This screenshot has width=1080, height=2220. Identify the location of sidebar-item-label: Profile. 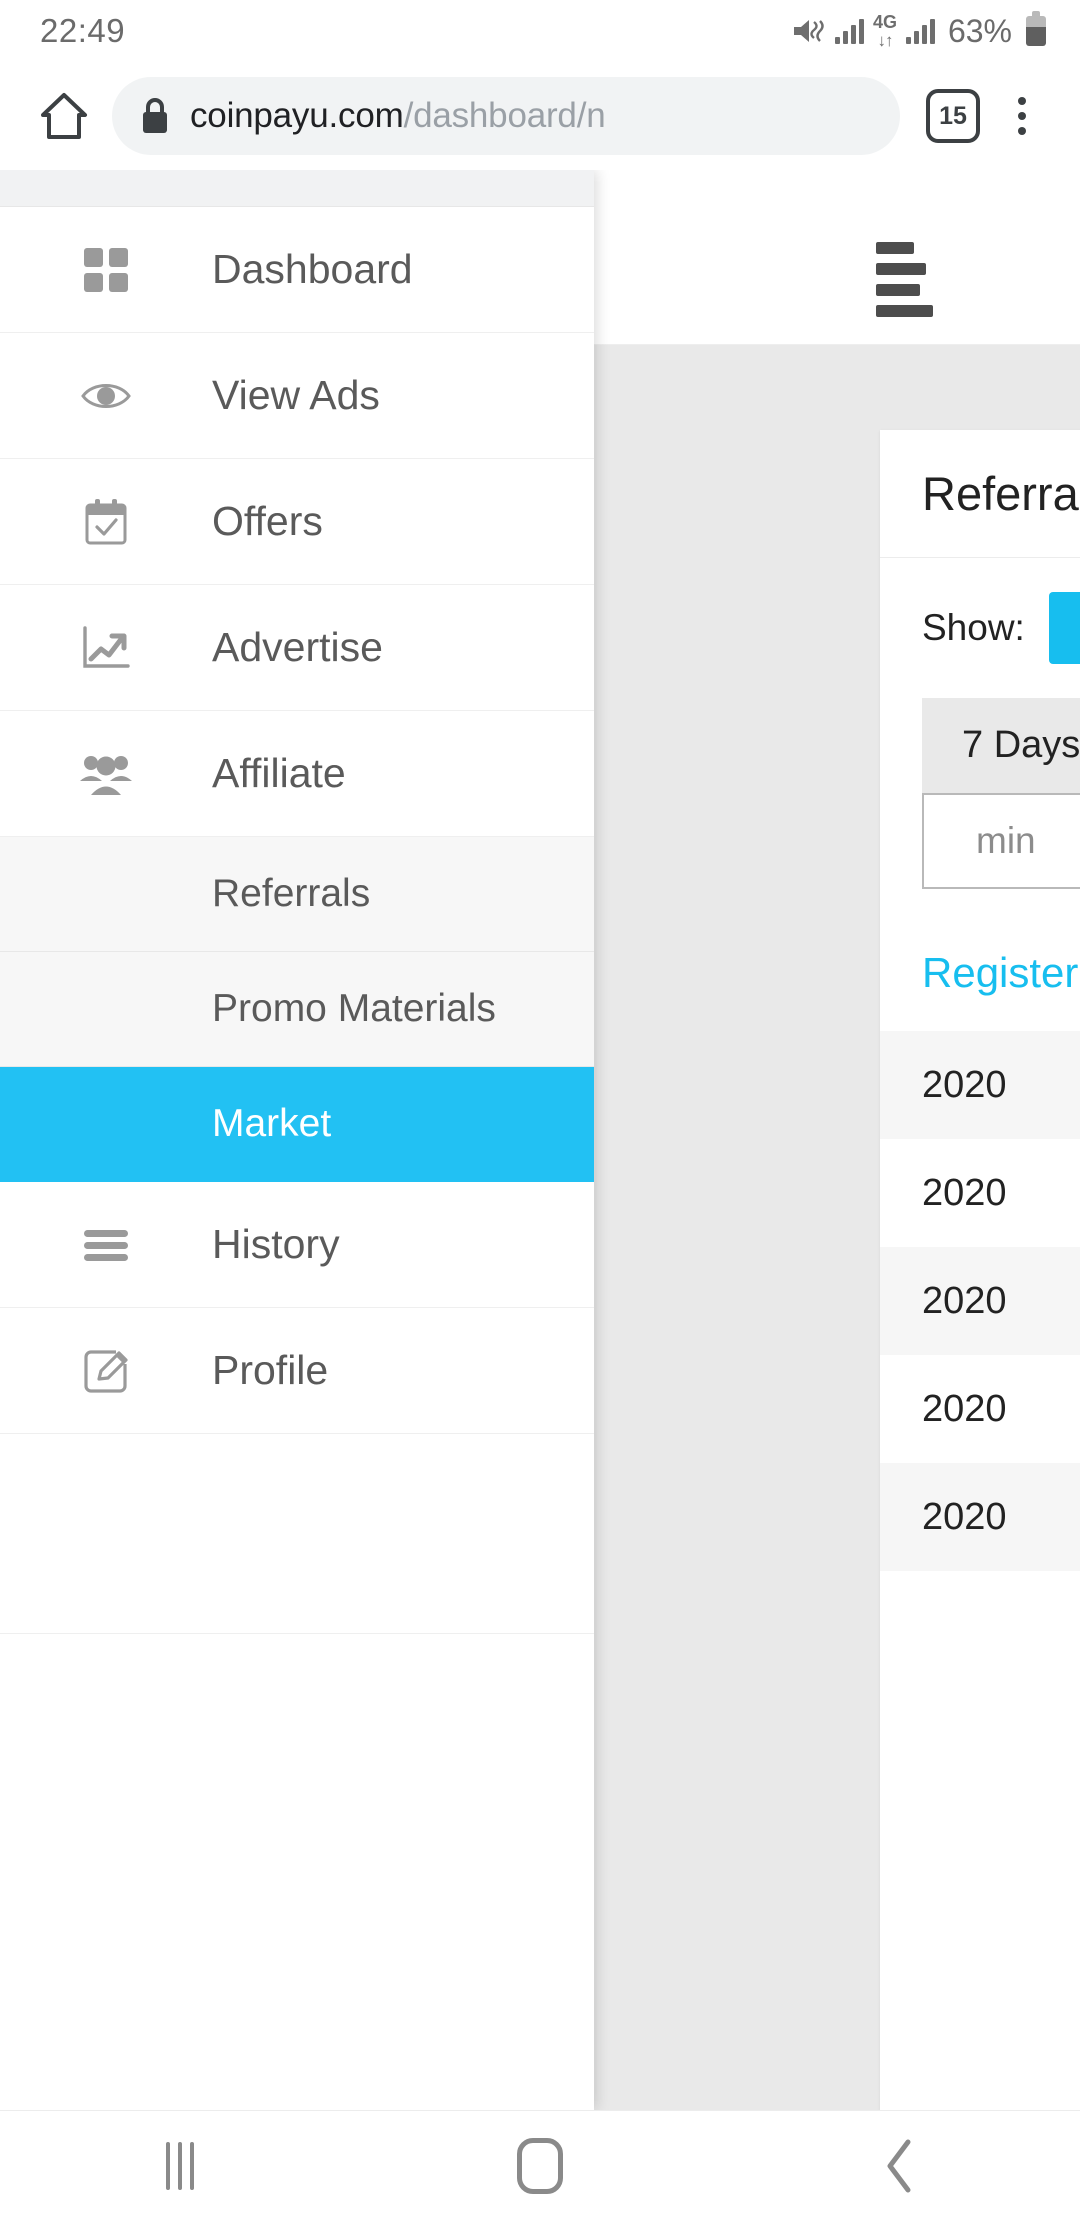
(270, 1370).